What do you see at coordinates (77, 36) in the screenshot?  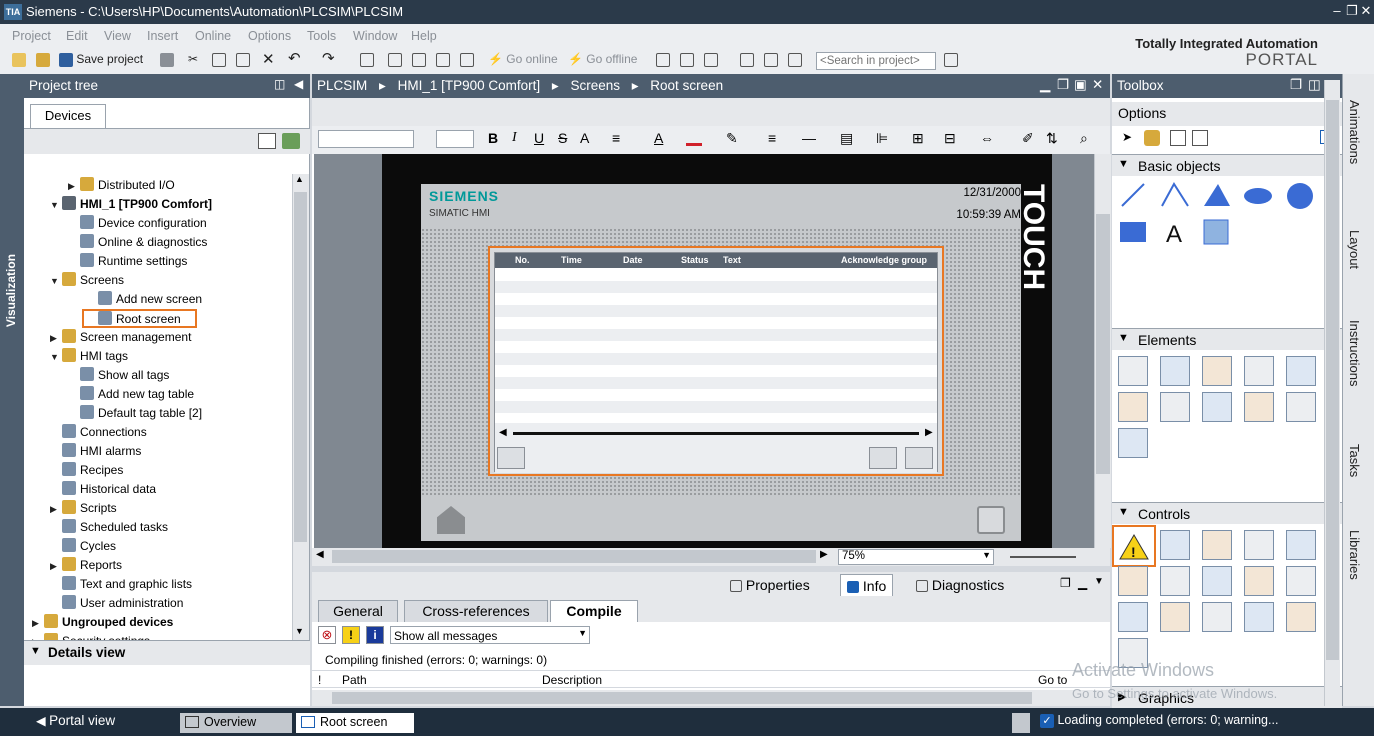 I see `menu-edit: Edit` at bounding box center [77, 36].